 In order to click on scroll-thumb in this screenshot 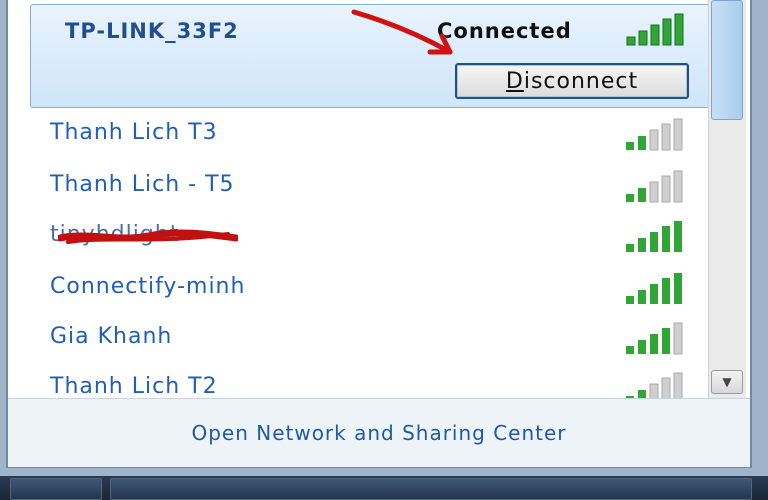, I will do `click(727, 60)`.